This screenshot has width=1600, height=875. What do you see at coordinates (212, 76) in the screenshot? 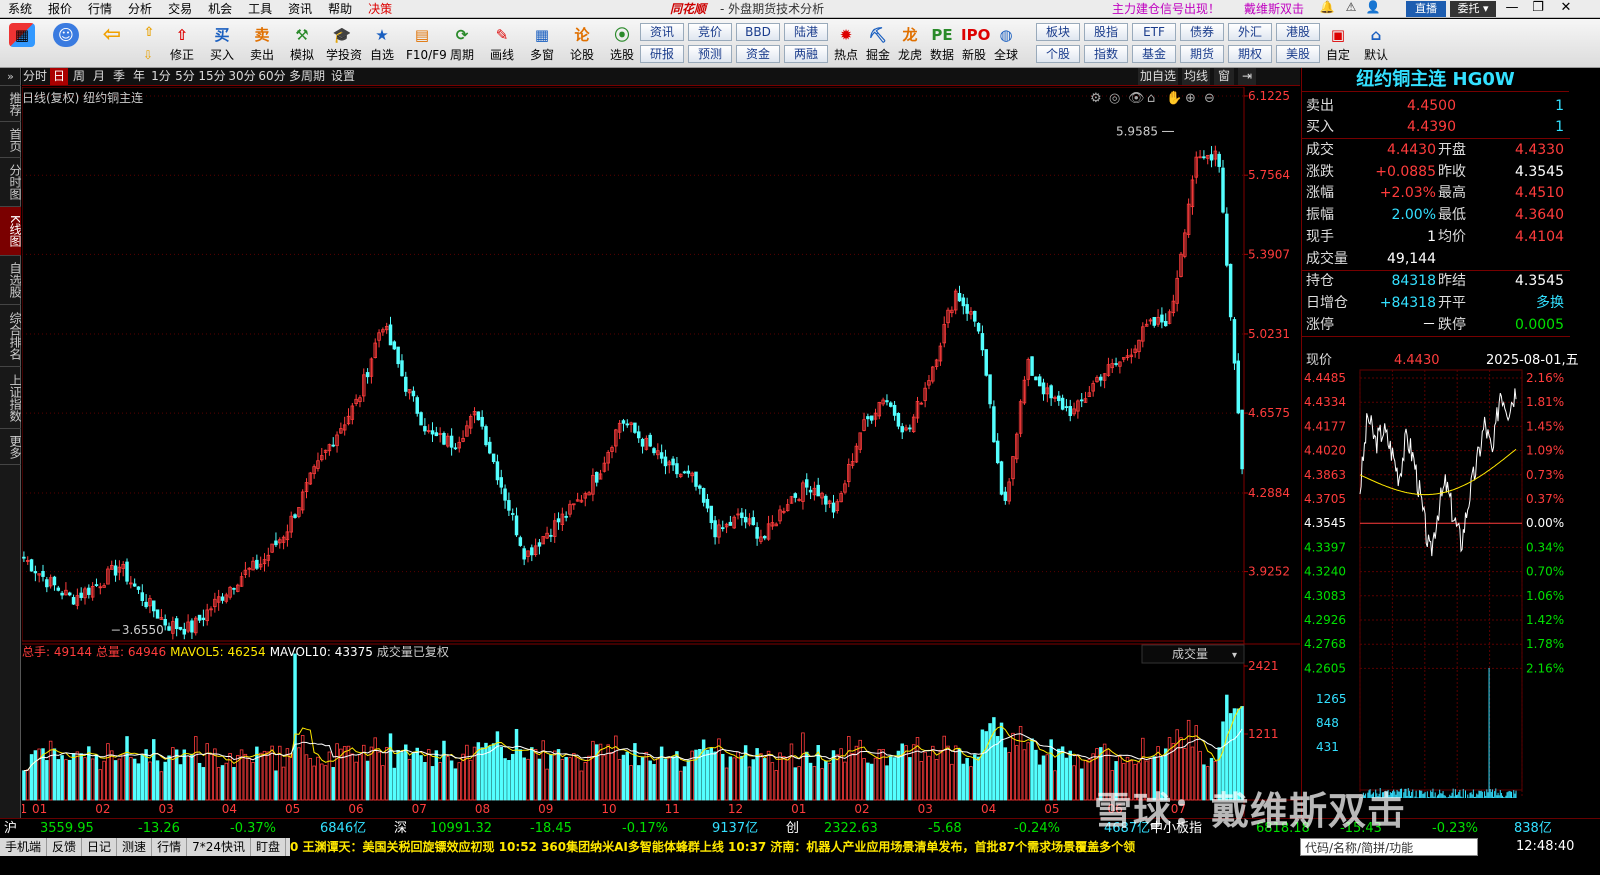
I see `period-tab-8: 15分` at bounding box center [212, 76].